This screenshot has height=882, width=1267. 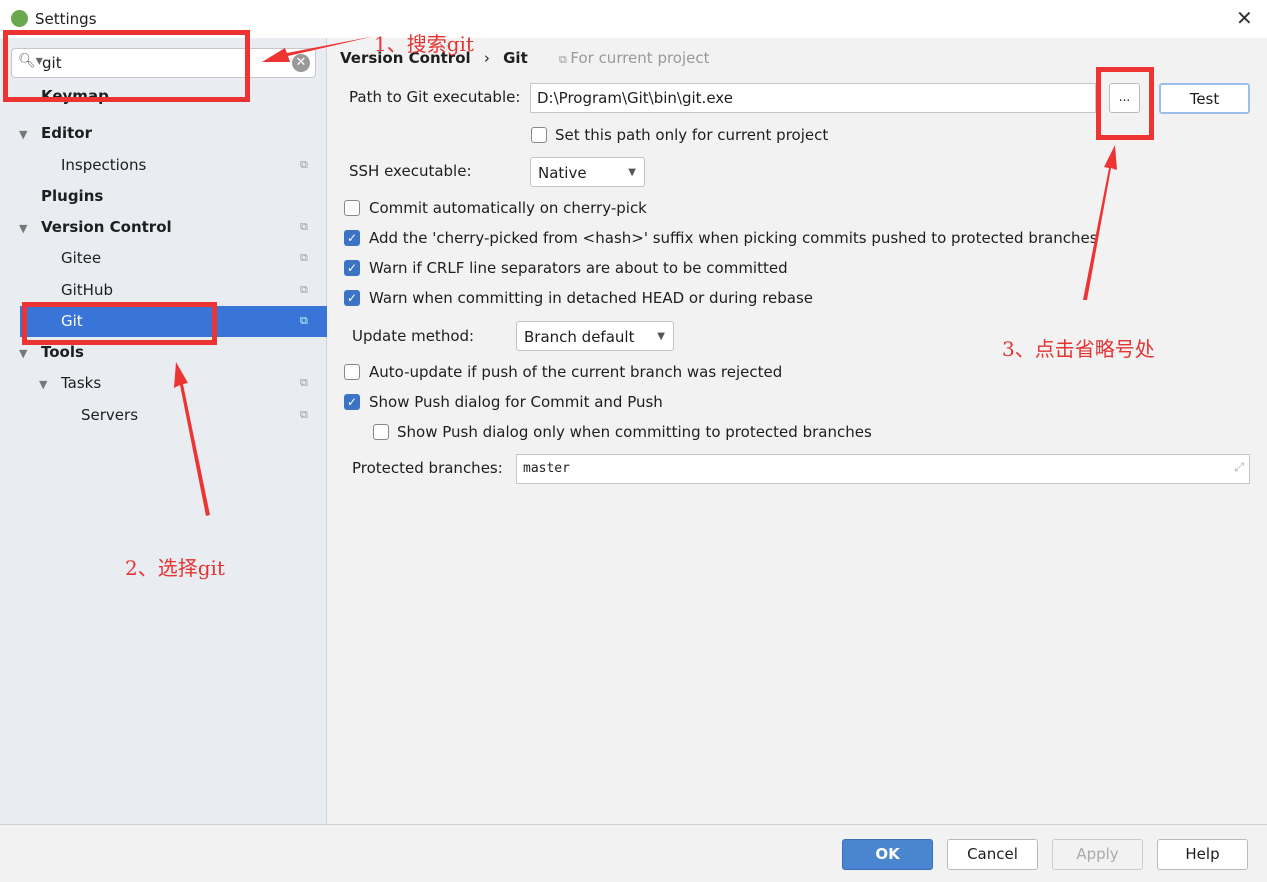 I want to click on annotation-step1: 1、搜索git, so click(x=424, y=44).